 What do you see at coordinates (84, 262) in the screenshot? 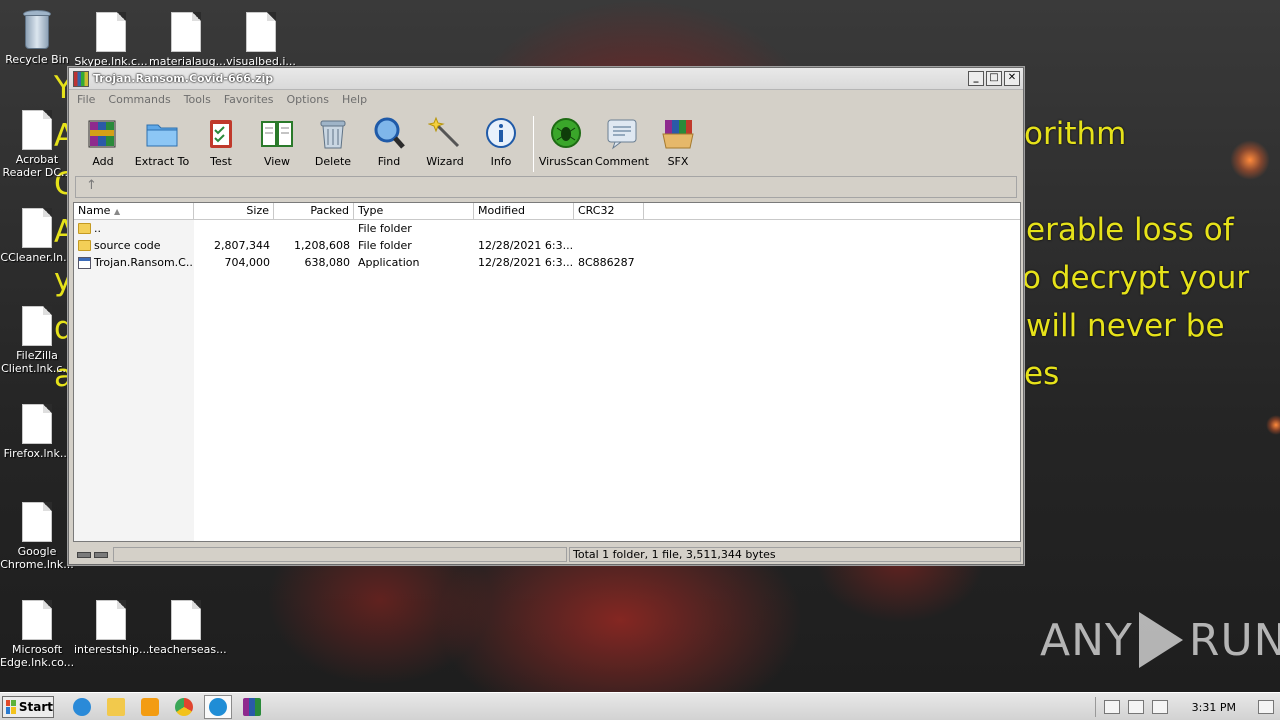
I see `application-icon` at bounding box center [84, 262].